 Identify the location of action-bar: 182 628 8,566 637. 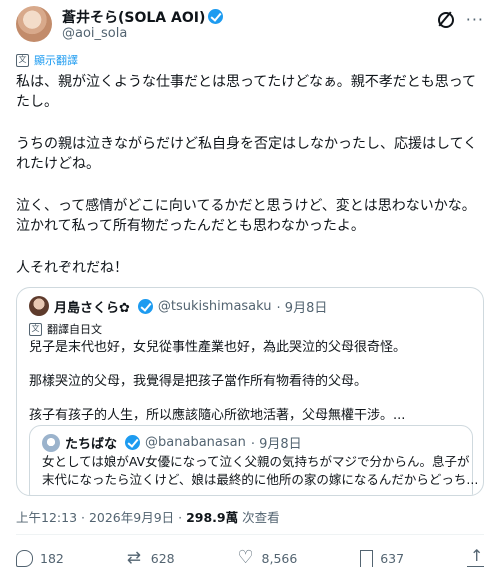
(250, 557).